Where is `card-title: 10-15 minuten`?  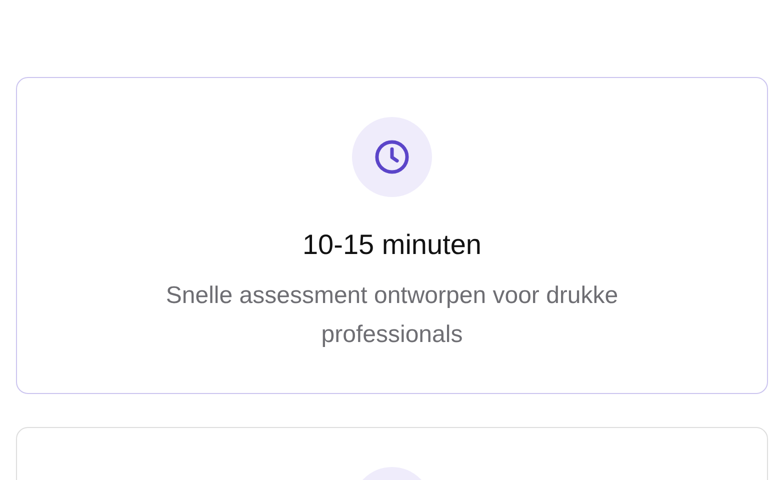
card-title: 10-15 minuten is located at coordinates (392, 245).